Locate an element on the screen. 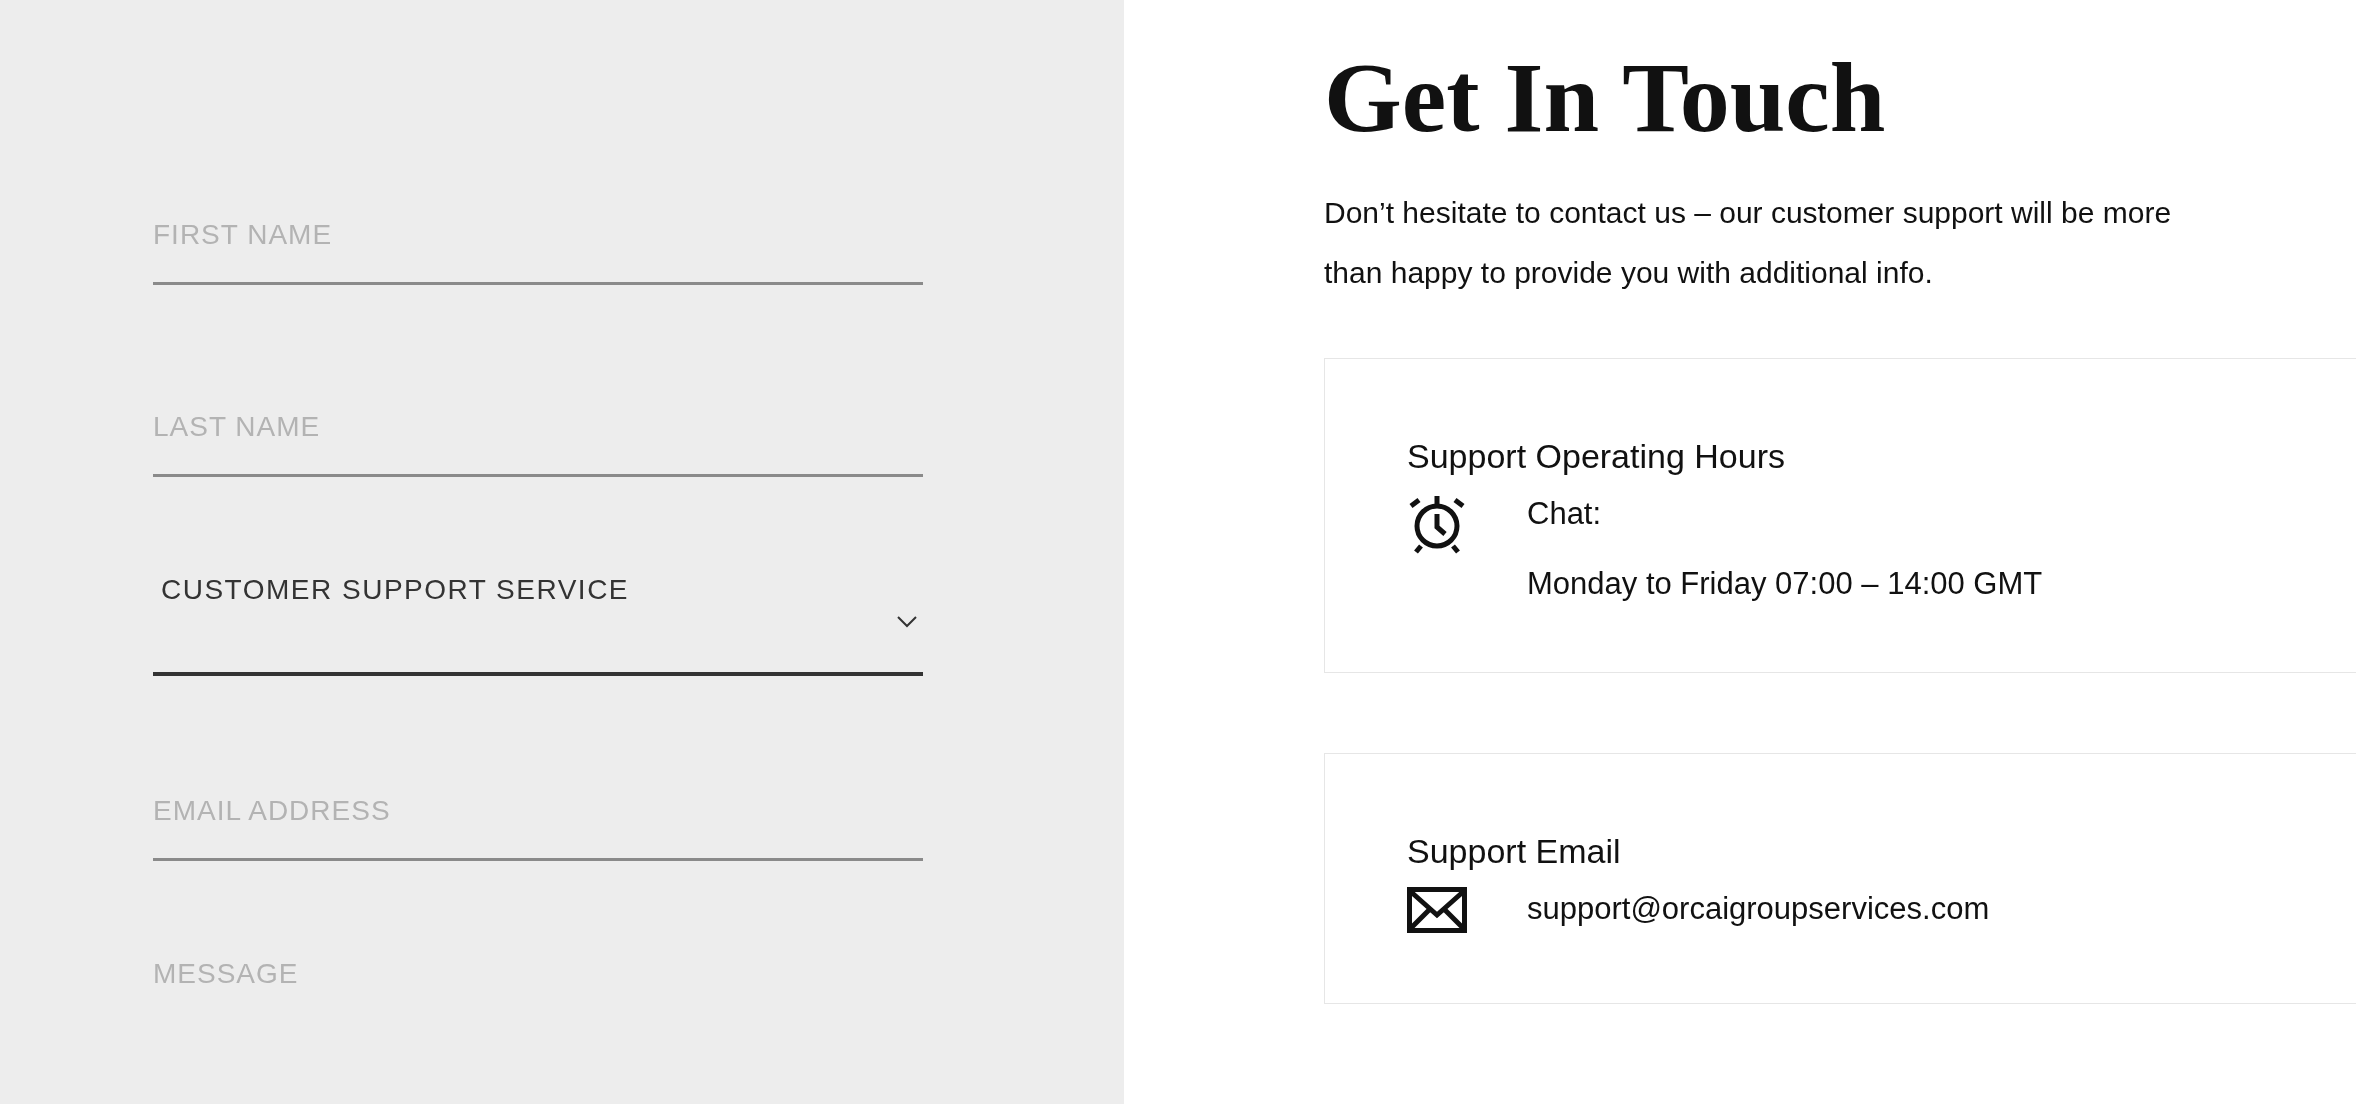 The width and height of the screenshot is (2356, 1104). hours-text: Chat: is located at coordinates (1565, 514).